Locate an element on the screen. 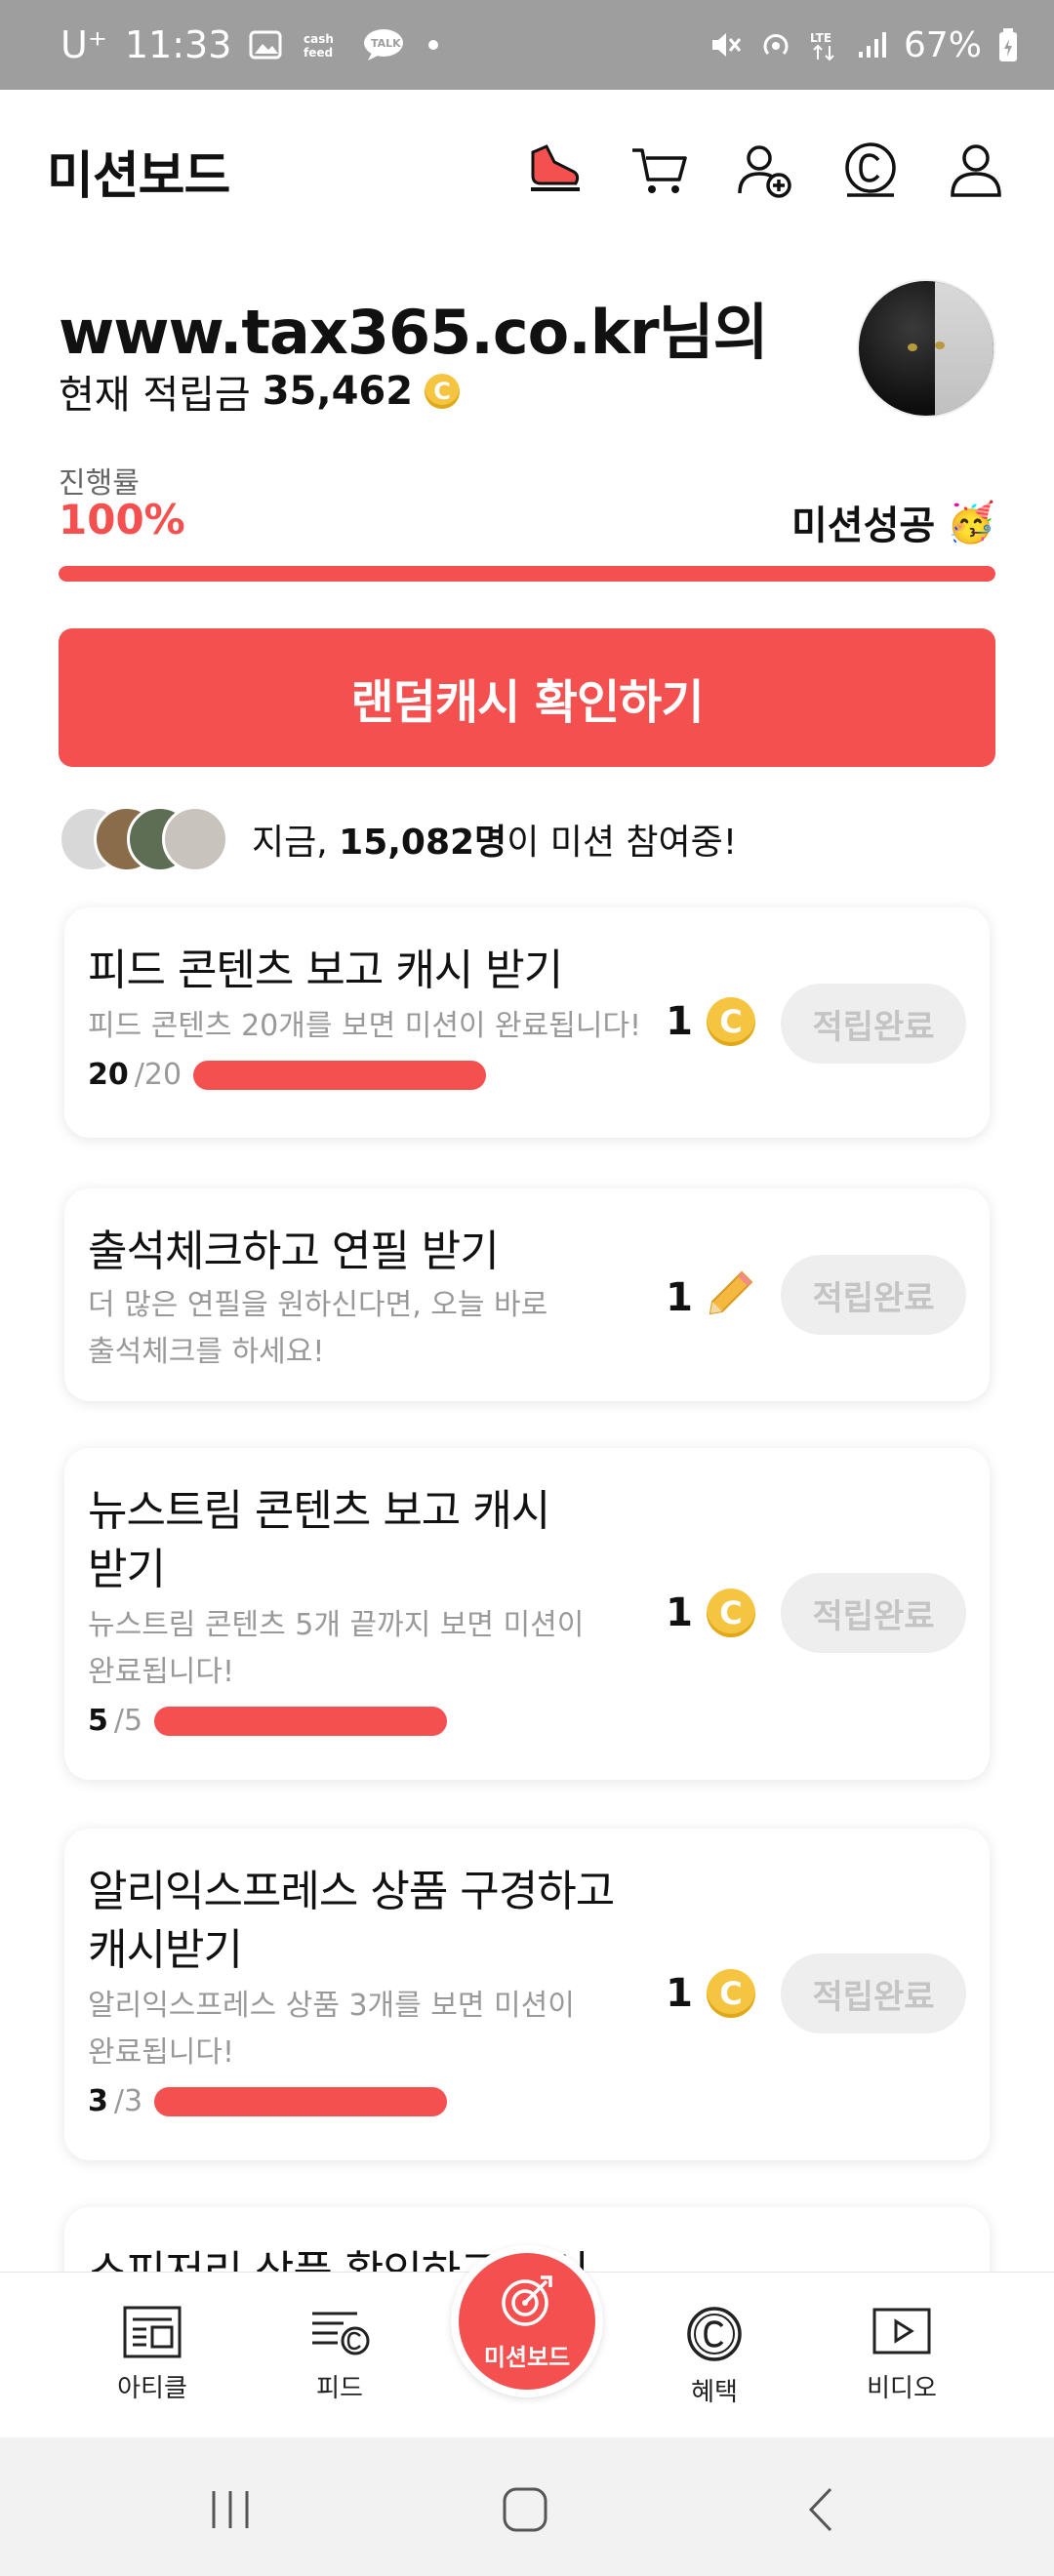 The width and height of the screenshot is (1054, 2576). nav-item-video: 비디오 is located at coordinates (901, 2355).